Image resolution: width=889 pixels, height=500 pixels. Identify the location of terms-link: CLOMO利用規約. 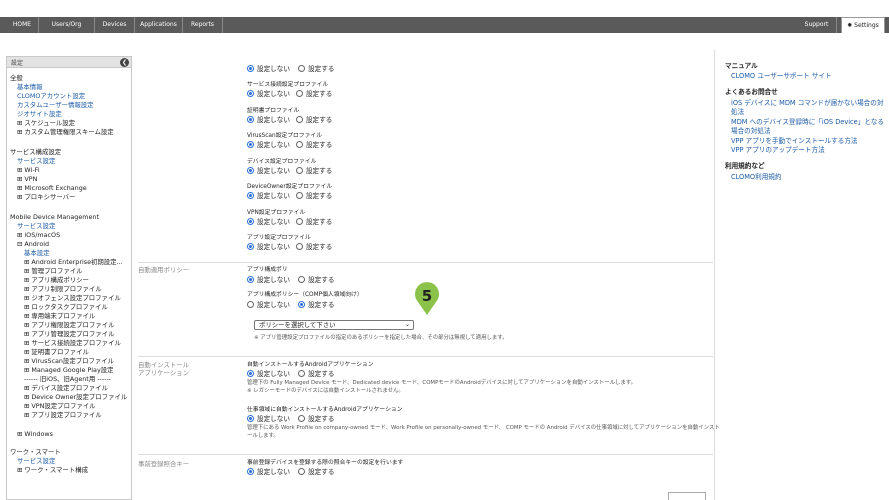
(756, 177).